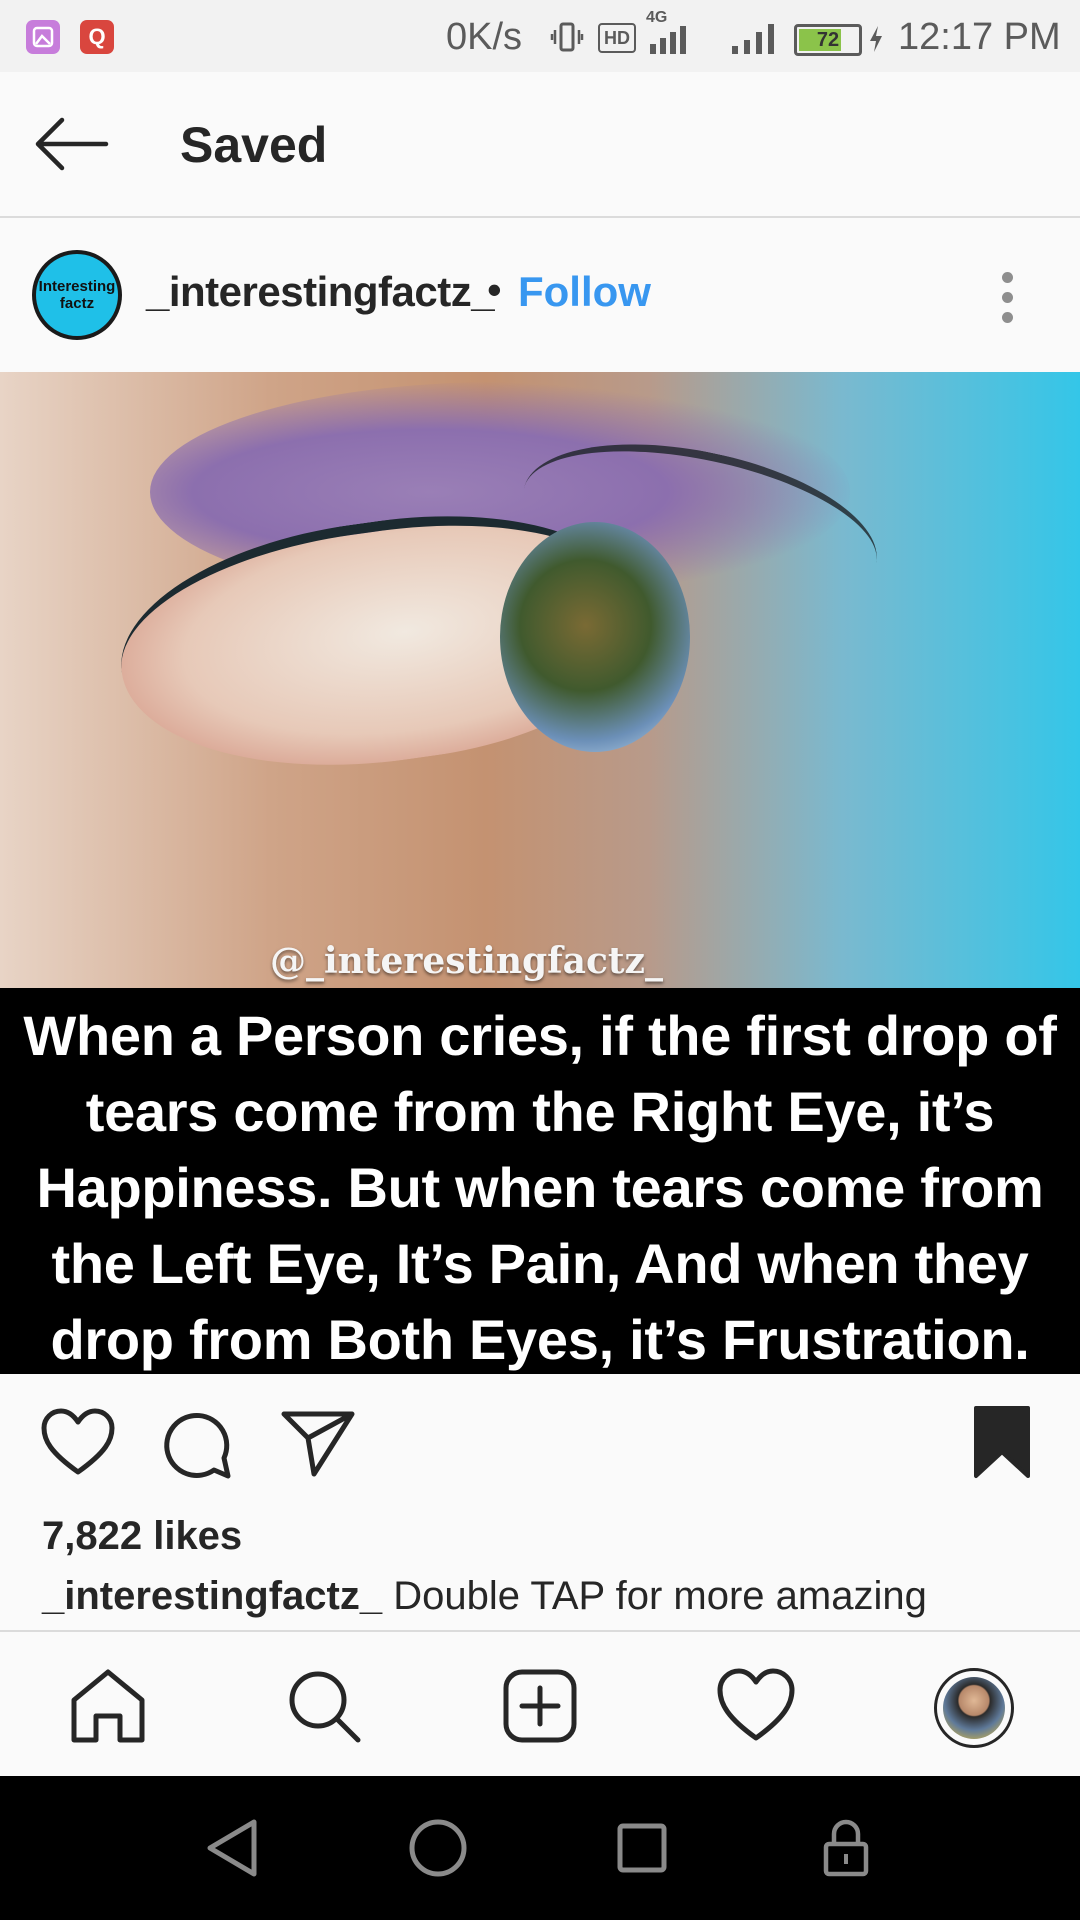 Image resolution: width=1080 pixels, height=1920 pixels. What do you see at coordinates (77, 303) in the screenshot?
I see `avatar-logo-line2: factz` at bounding box center [77, 303].